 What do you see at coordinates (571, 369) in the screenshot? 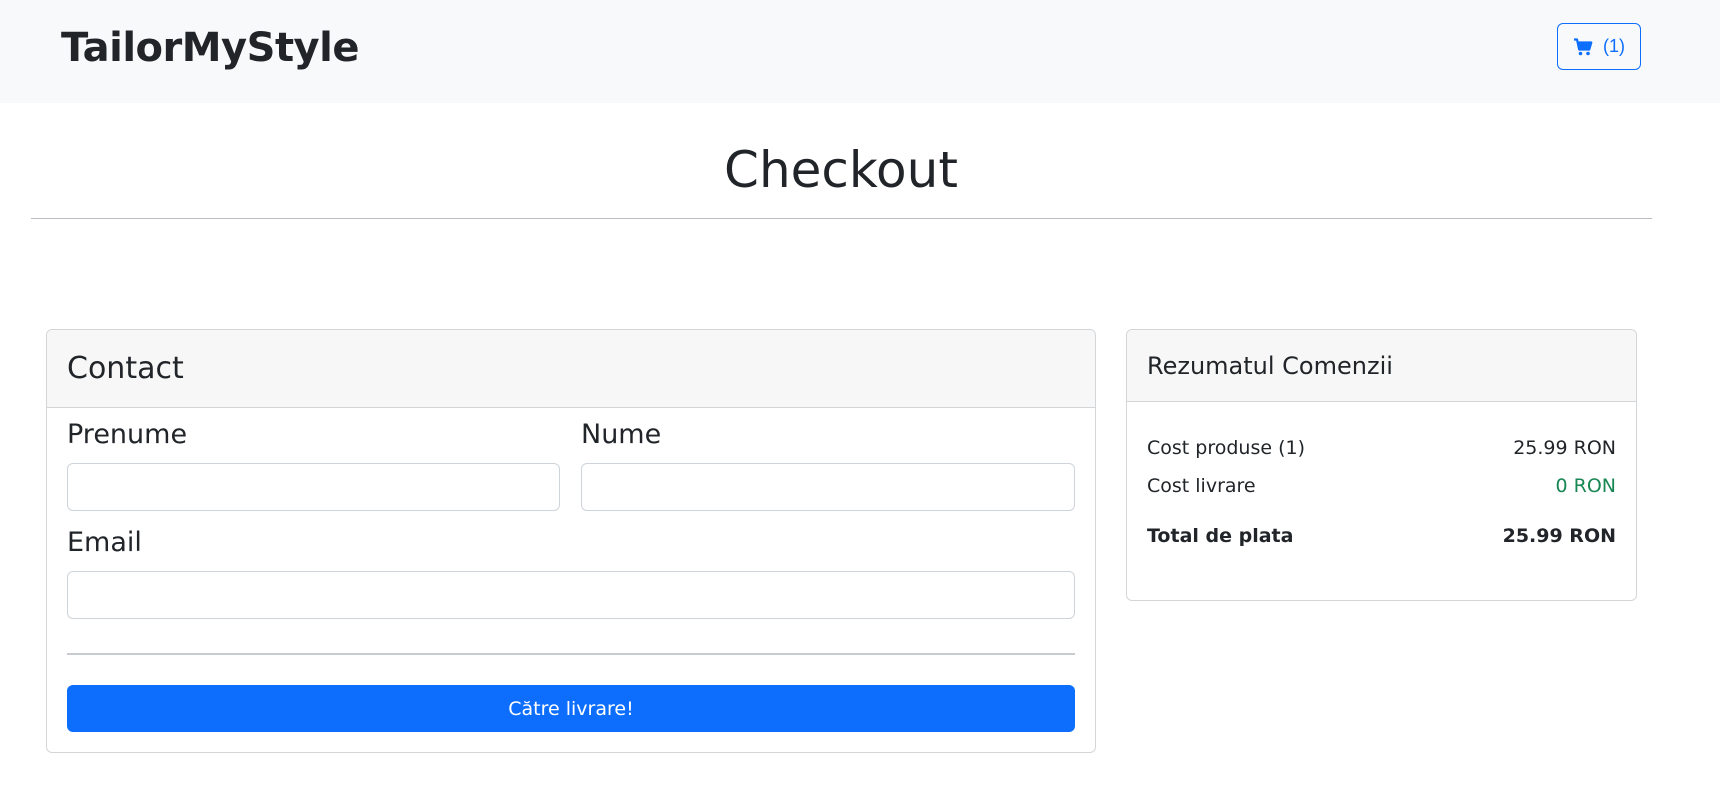
I see `contact-card-header: Contact` at bounding box center [571, 369].